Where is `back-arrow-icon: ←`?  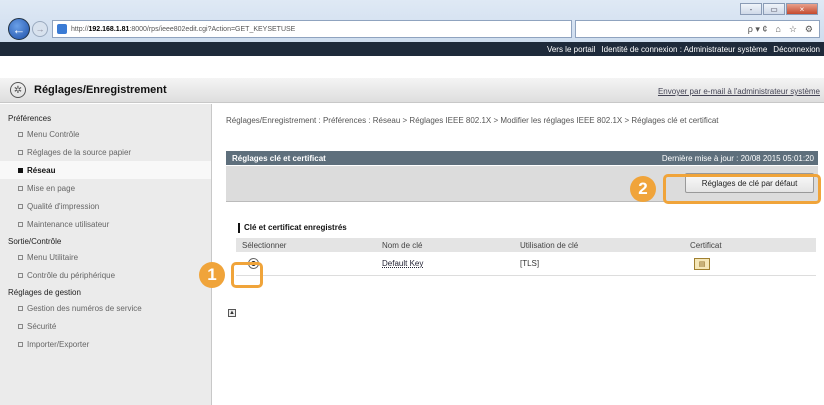
back-arrow-icon: ← is located at coordinates (19, 29).